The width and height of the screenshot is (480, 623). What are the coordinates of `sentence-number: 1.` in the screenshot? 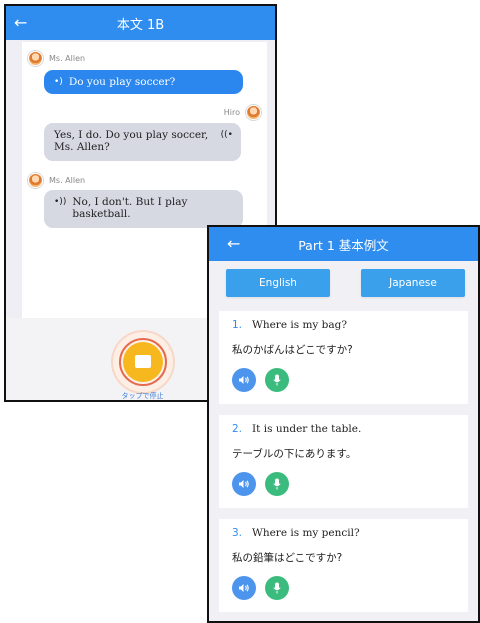 It's located at (237, 325).